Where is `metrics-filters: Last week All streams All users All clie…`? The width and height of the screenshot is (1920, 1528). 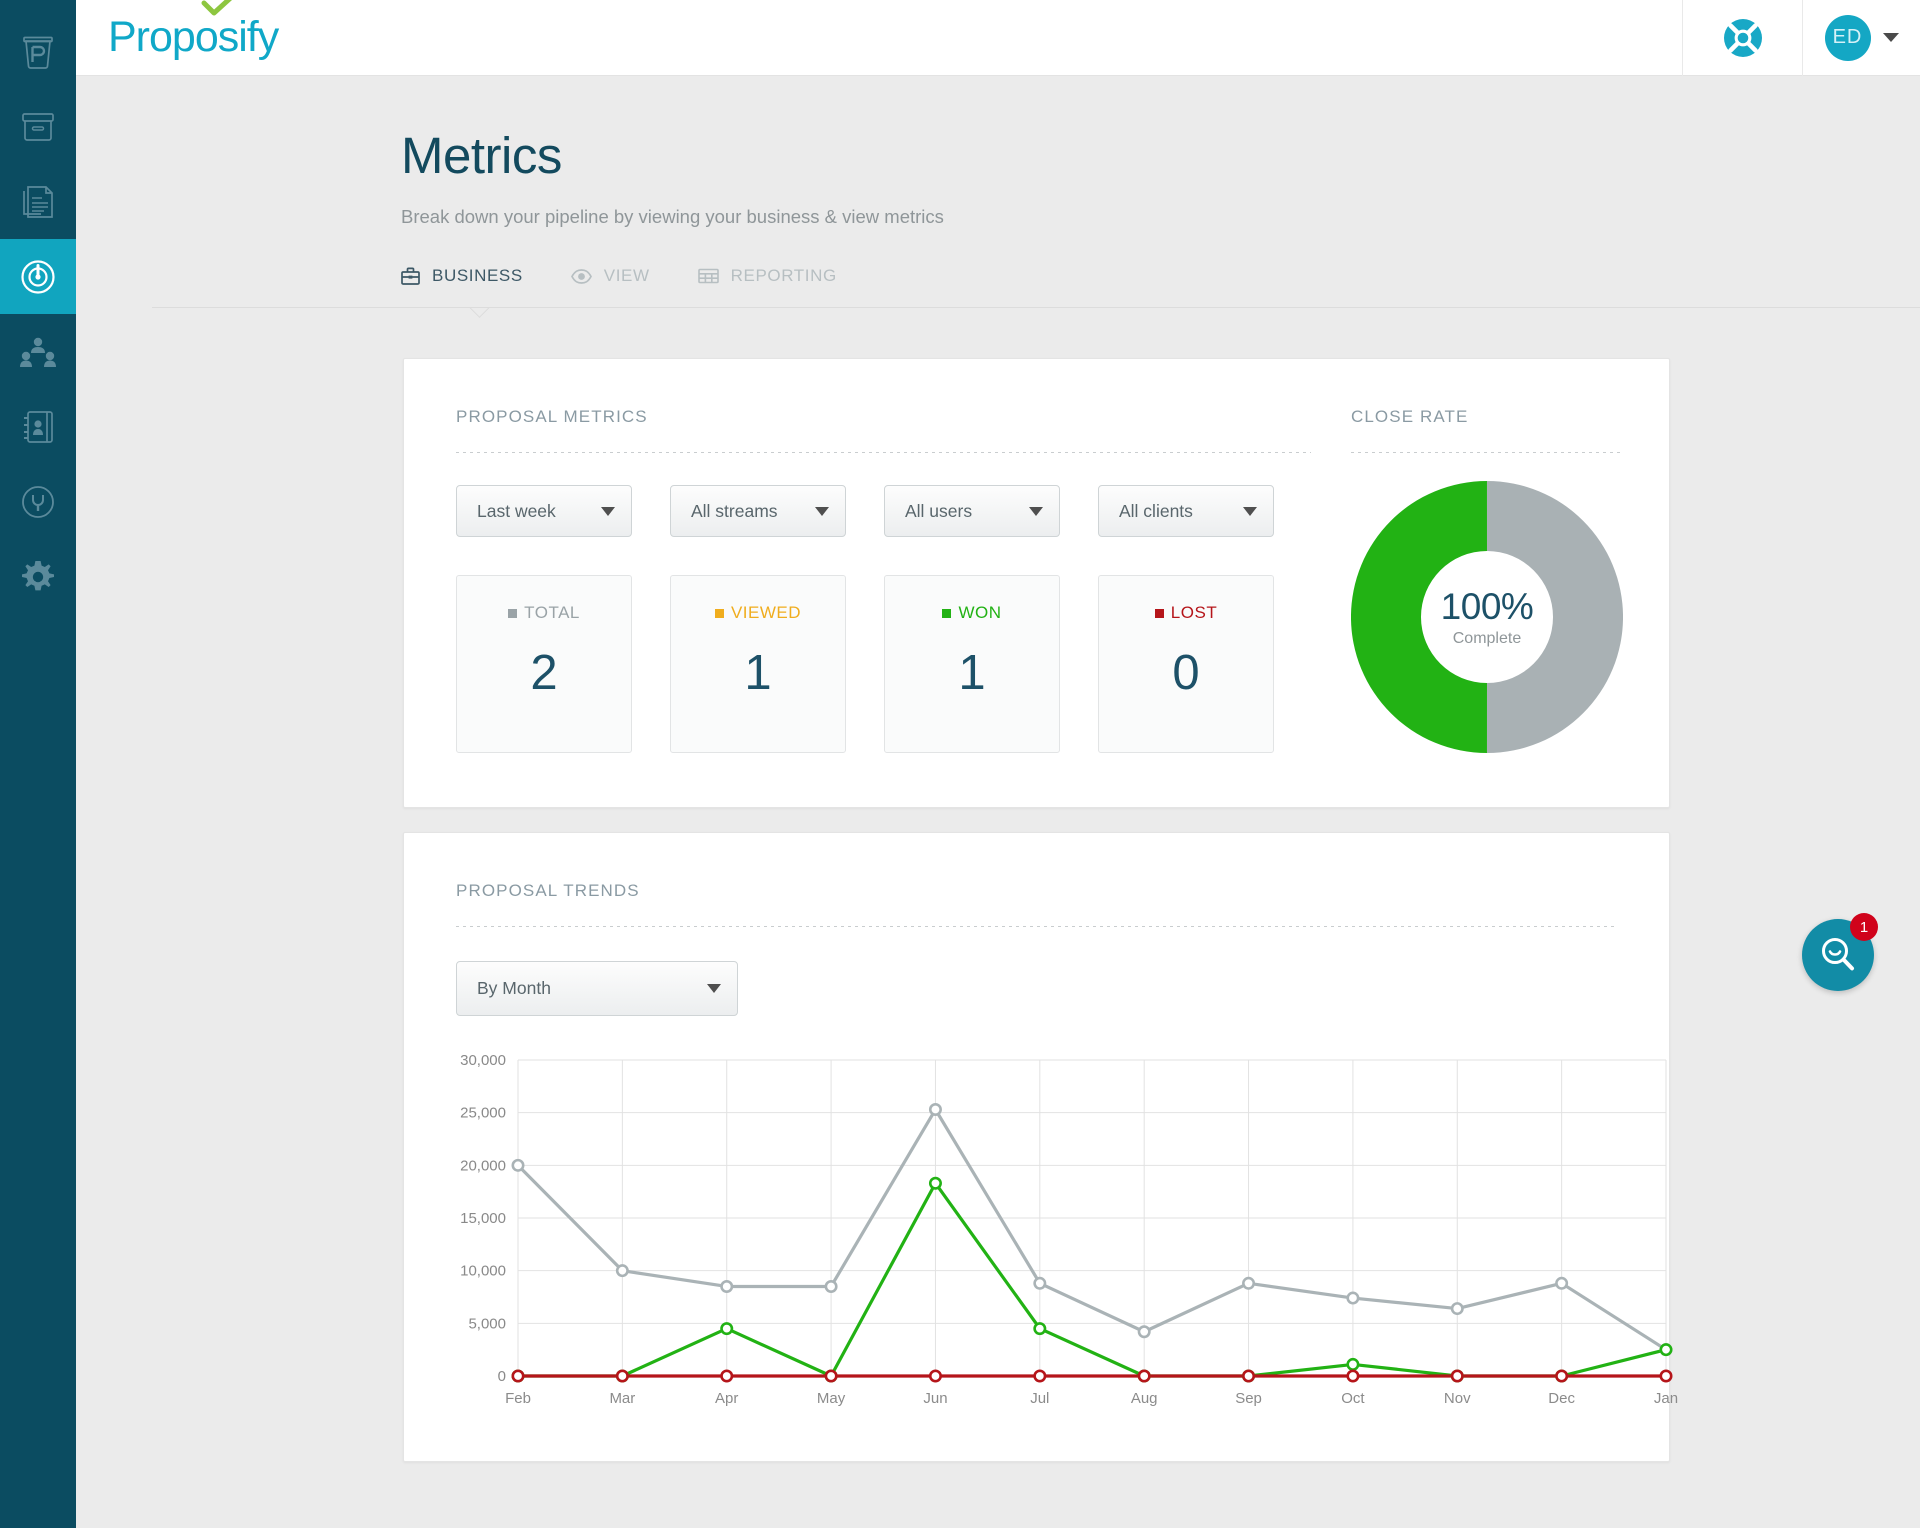
metrics-filters: Last week All streams All users All clie… is located at coordinates (883, 511).